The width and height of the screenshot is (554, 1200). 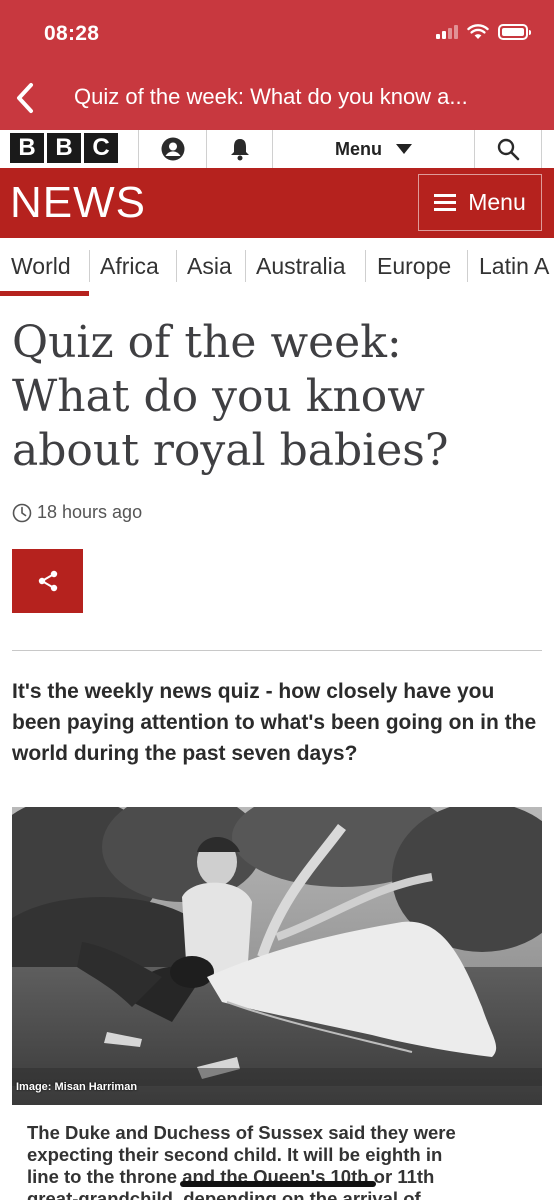 I want to click on bbc-masthead: B B C Menu, so click(x=277, y=149).